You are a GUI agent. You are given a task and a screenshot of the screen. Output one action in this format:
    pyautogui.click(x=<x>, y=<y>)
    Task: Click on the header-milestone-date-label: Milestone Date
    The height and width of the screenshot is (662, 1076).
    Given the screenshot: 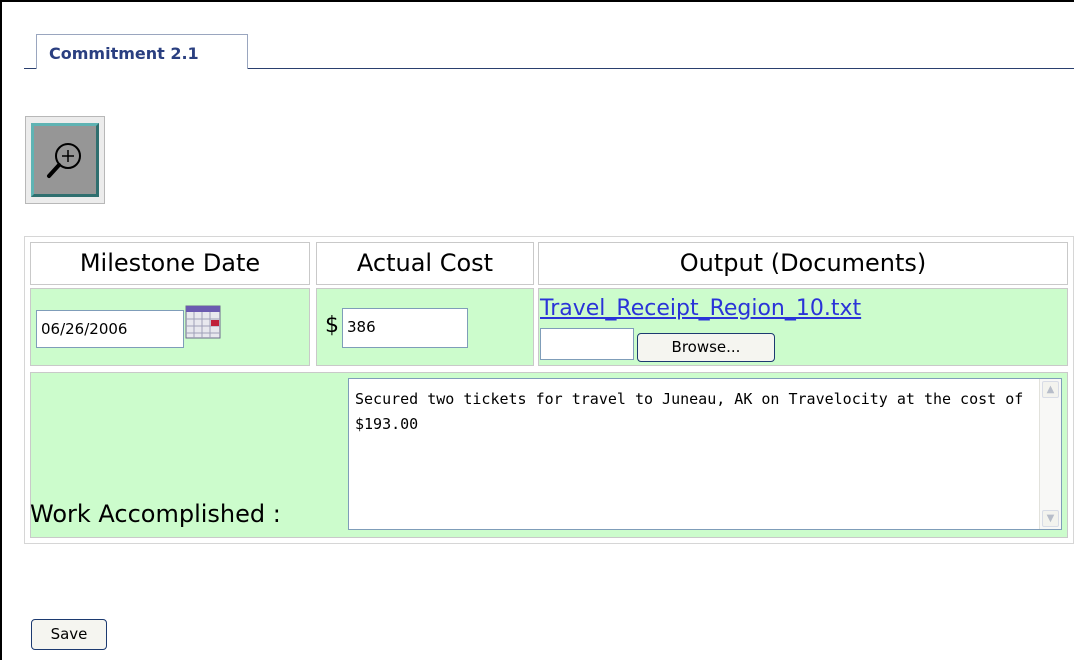 What is the action you would take?
    pyautogui.click(x=170, y=263)
    